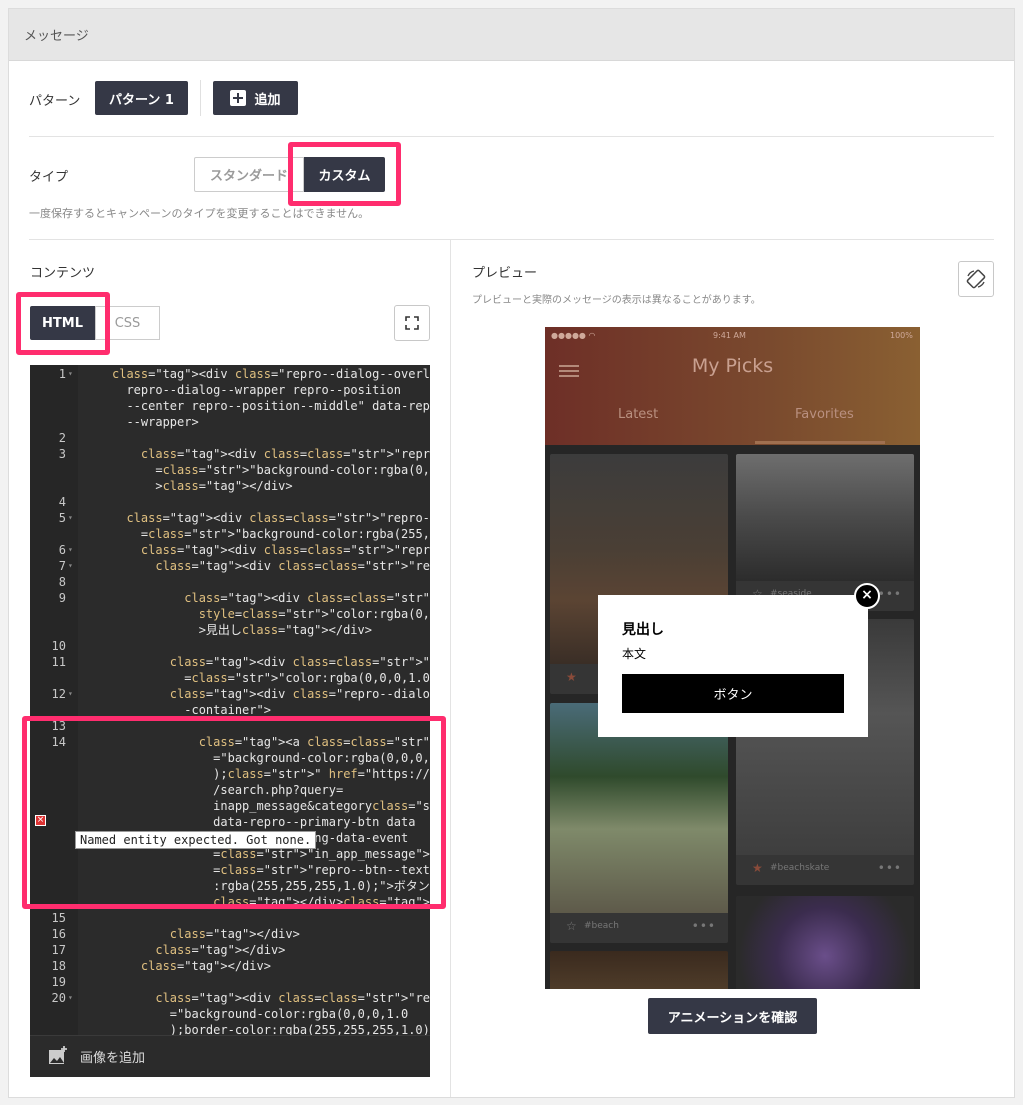 Image resolution: width=1023 pixels, height=1105 pixels. I want to click on code-line: repro--dialog--wrapper repro--position, so click(230, 390).